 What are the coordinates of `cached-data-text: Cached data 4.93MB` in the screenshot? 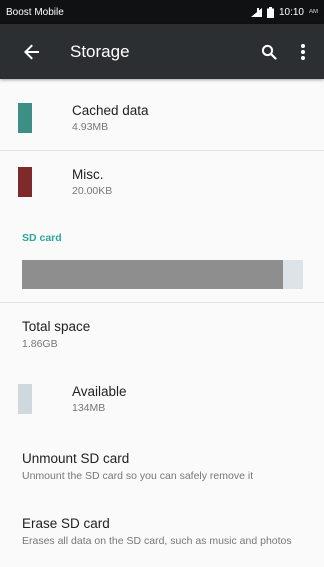 It's located at (110, 118).